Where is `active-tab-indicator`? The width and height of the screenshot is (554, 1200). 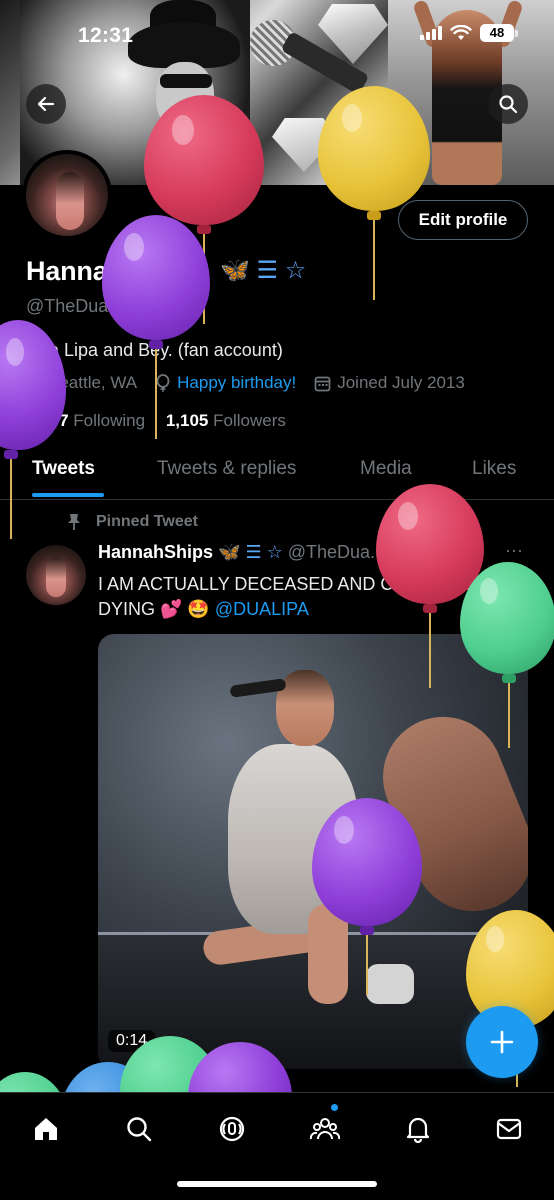
active-tab-indicator is located at coordinates (68, 495).